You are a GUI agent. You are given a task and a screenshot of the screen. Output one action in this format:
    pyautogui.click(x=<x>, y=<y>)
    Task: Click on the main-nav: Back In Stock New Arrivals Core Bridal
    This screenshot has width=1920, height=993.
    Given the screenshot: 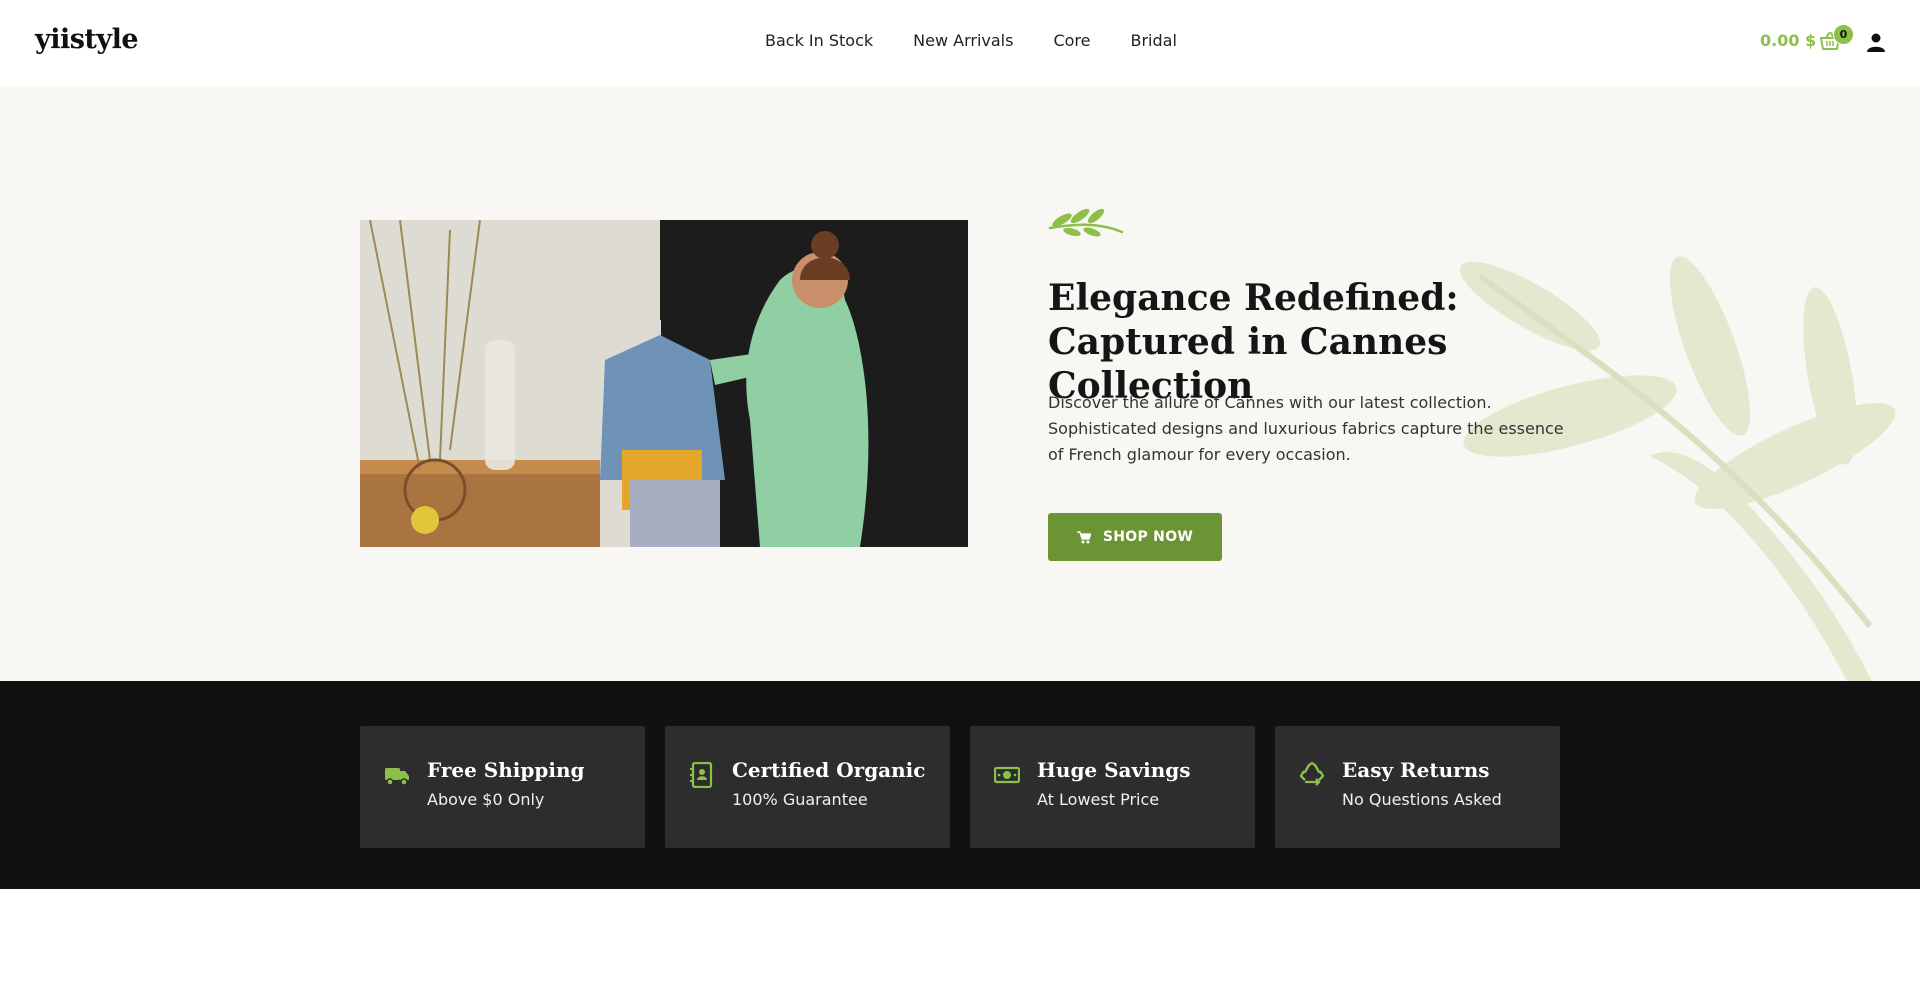 What is the action you would take?
    pyautogui.click(x=991, y=40)
    